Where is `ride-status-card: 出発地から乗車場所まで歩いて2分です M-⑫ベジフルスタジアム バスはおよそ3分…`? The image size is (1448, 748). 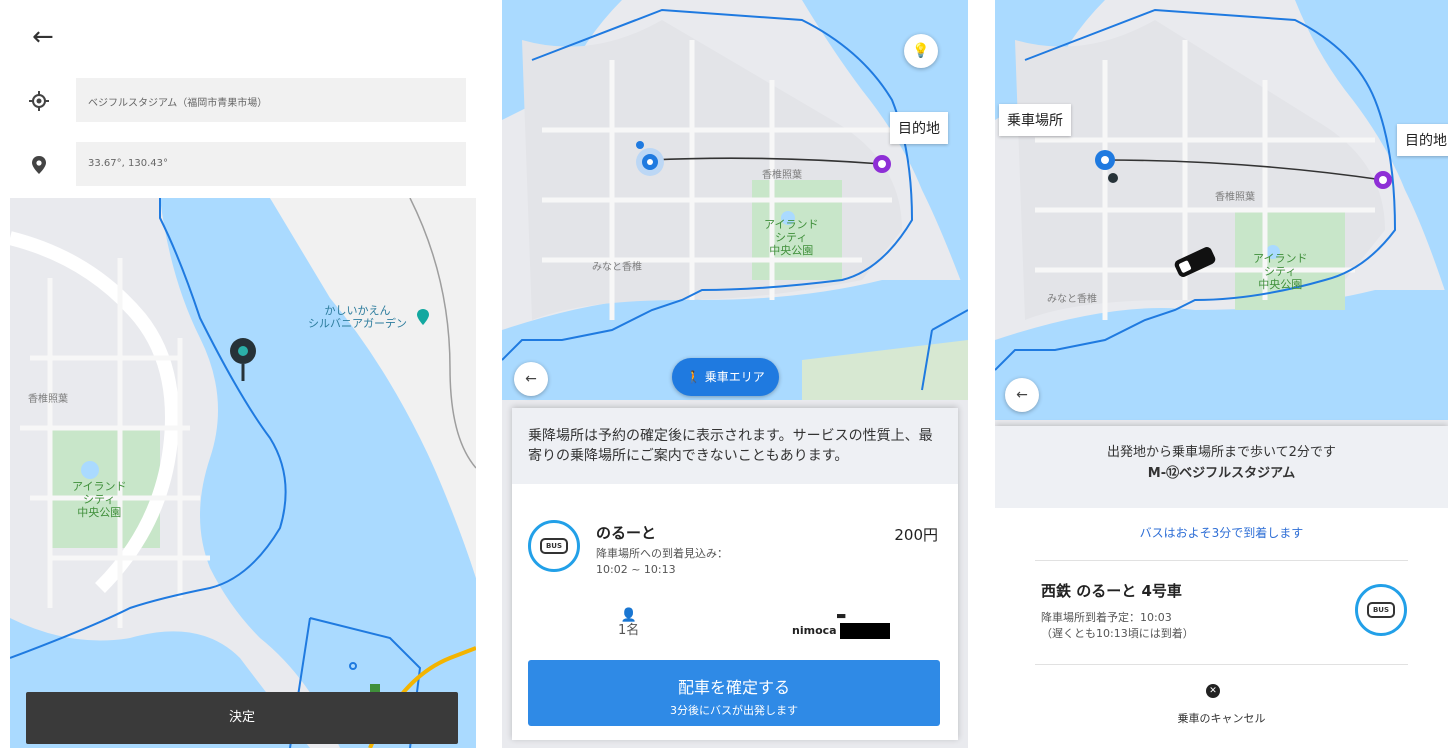 ride-status-card: 出発地から乗車場所まで歩いて2分です M-⑫ベジフルスタジアム バスはおよそ3分… is located at coordinates (1221, 587).